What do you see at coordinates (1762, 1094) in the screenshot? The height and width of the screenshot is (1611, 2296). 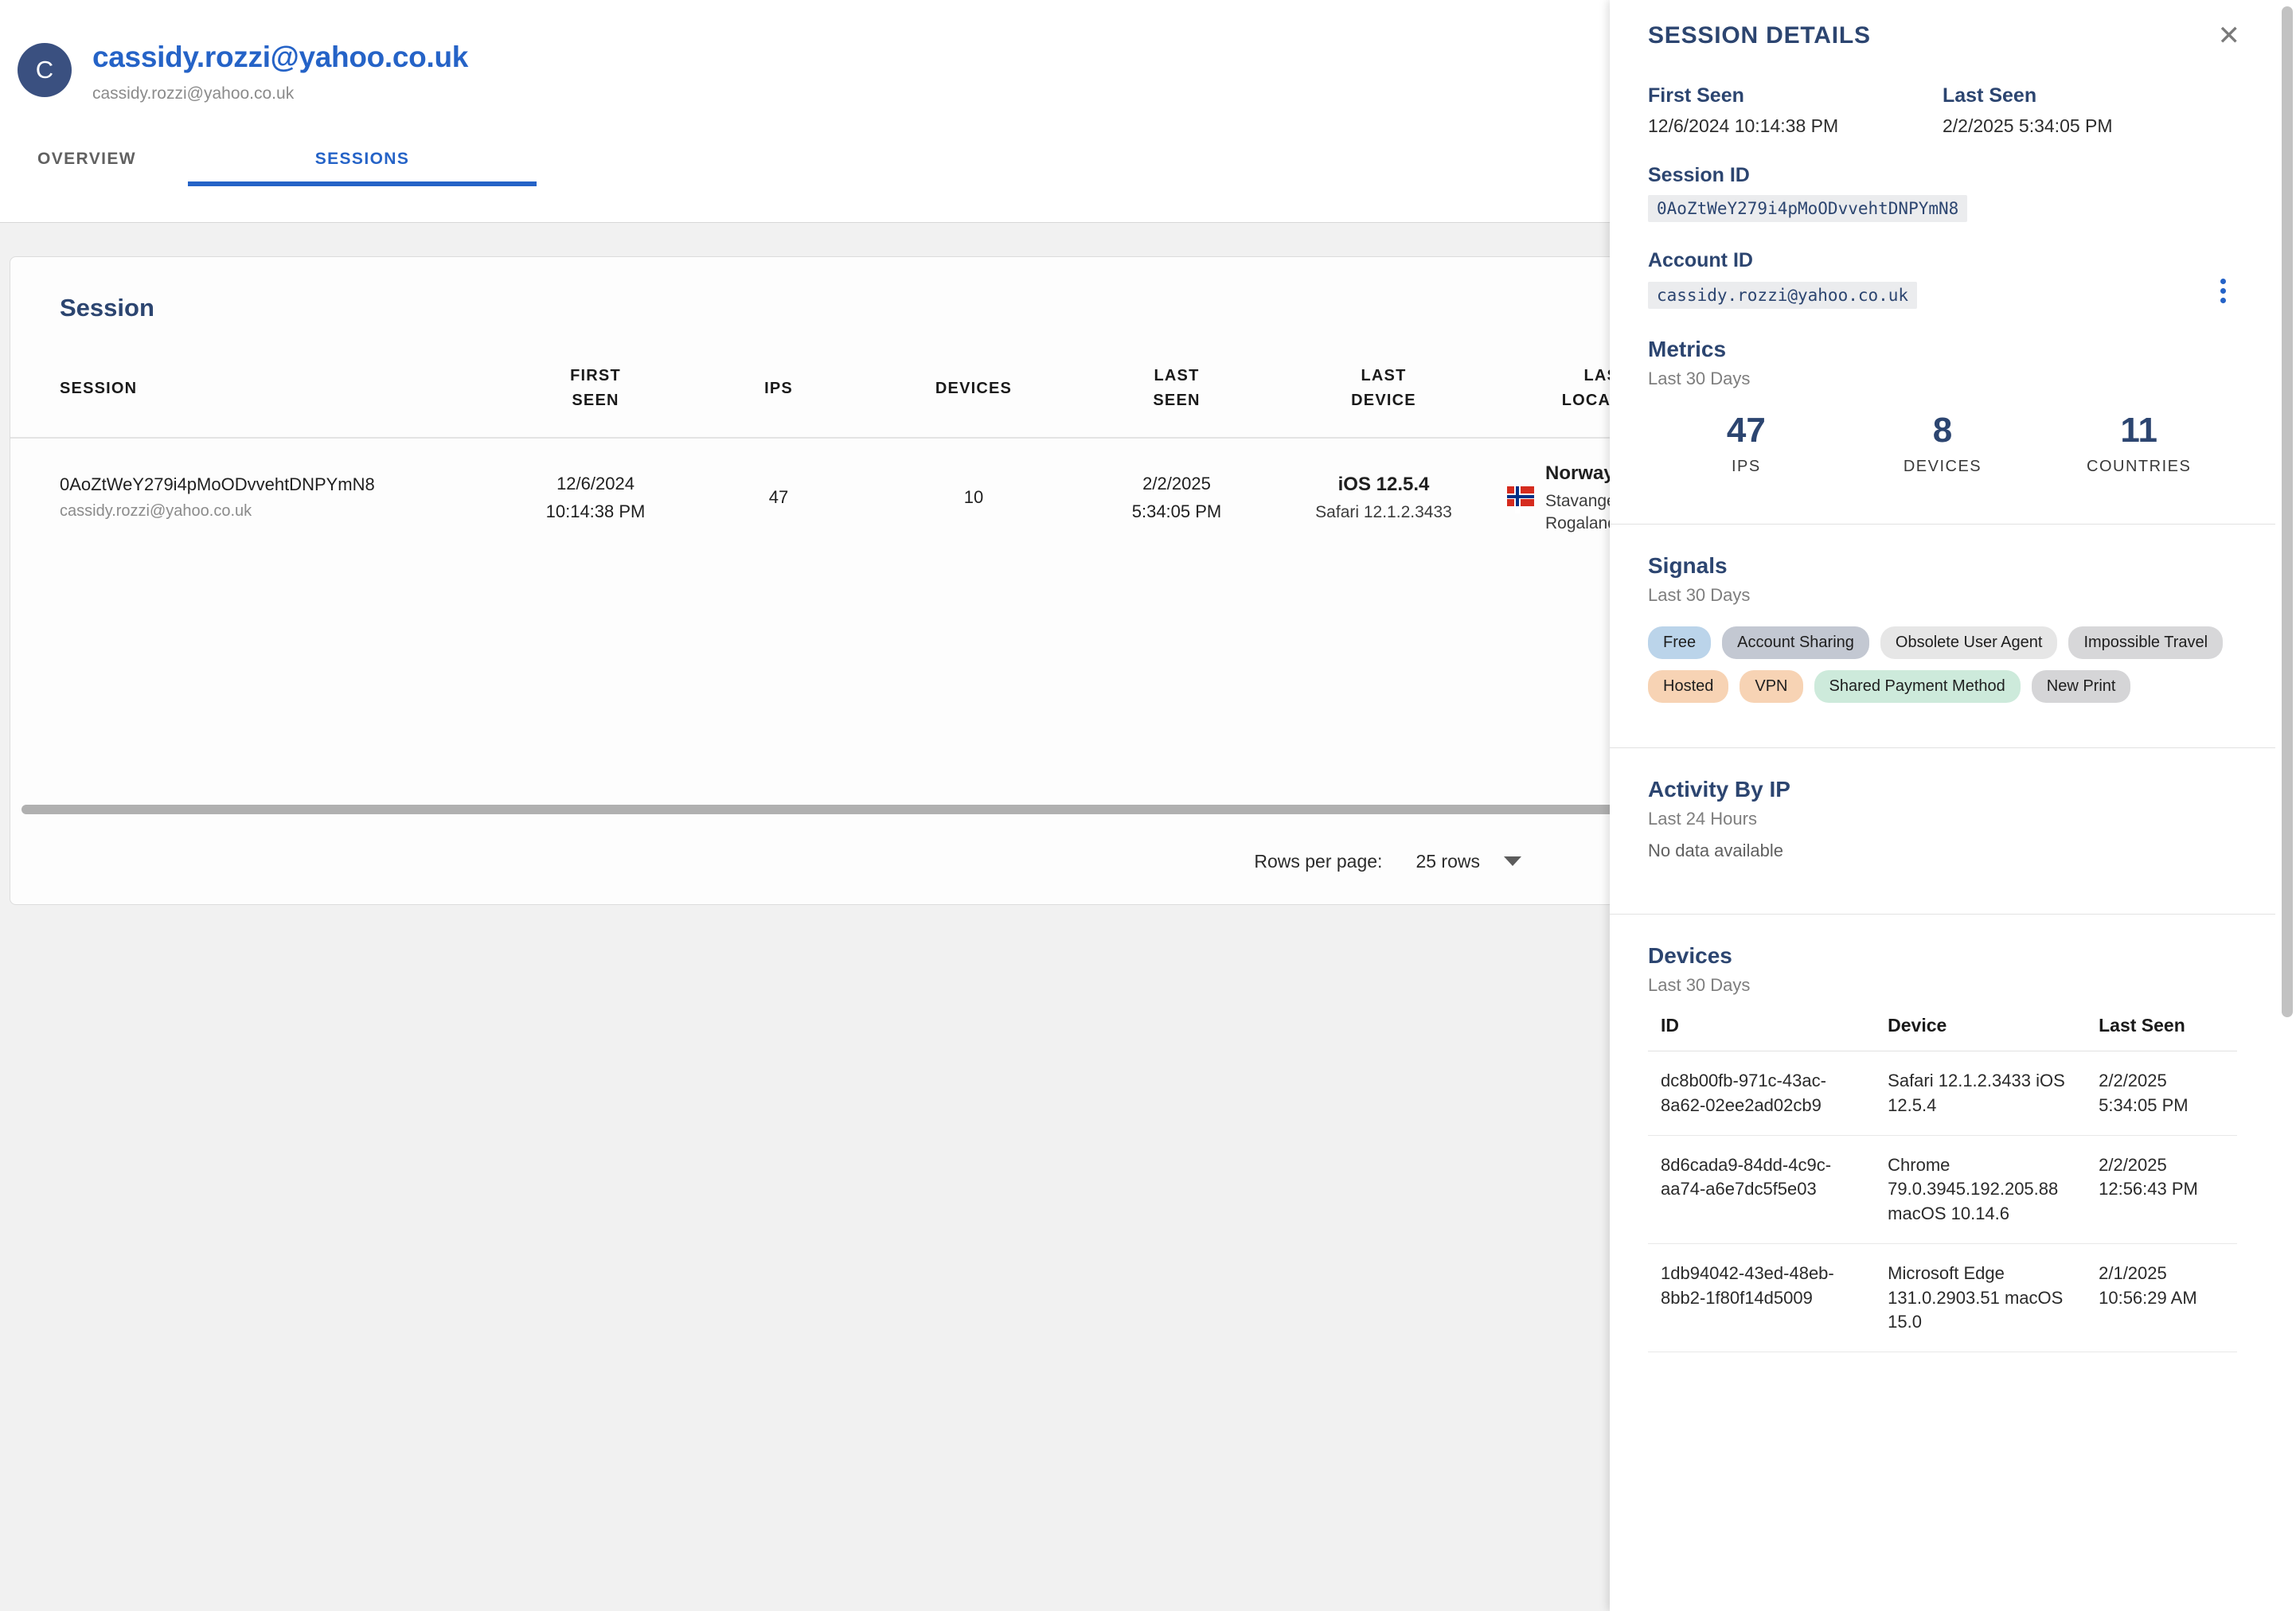 I see `device-id: dc8b00fb-971c-43ac-8a62-02ee2ad02cb9` at bounding box center [1762, 1094].